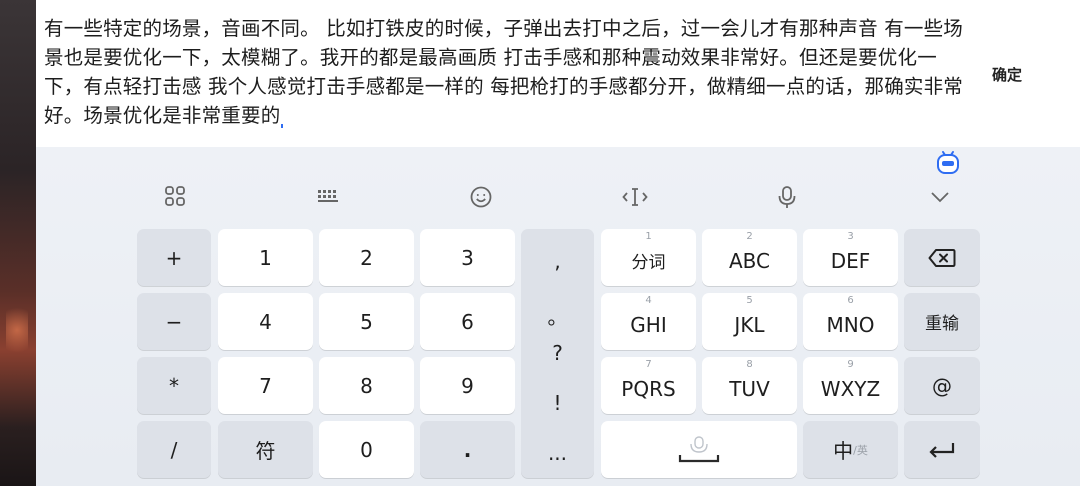 The image size is (1080, 486). I want to click on backspace-key, so click(942, 257).